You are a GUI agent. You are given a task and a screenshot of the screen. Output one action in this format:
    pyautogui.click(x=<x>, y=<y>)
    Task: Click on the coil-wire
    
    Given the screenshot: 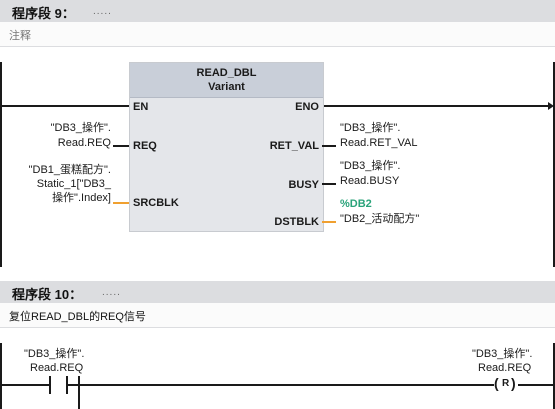 What is the action you would take?
    pyautogui.click(x=287, y=385)
    